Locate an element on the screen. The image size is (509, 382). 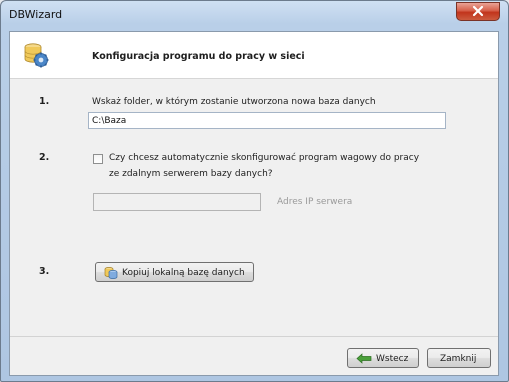
step2-number: 2. is located at coordinates (44, 157).